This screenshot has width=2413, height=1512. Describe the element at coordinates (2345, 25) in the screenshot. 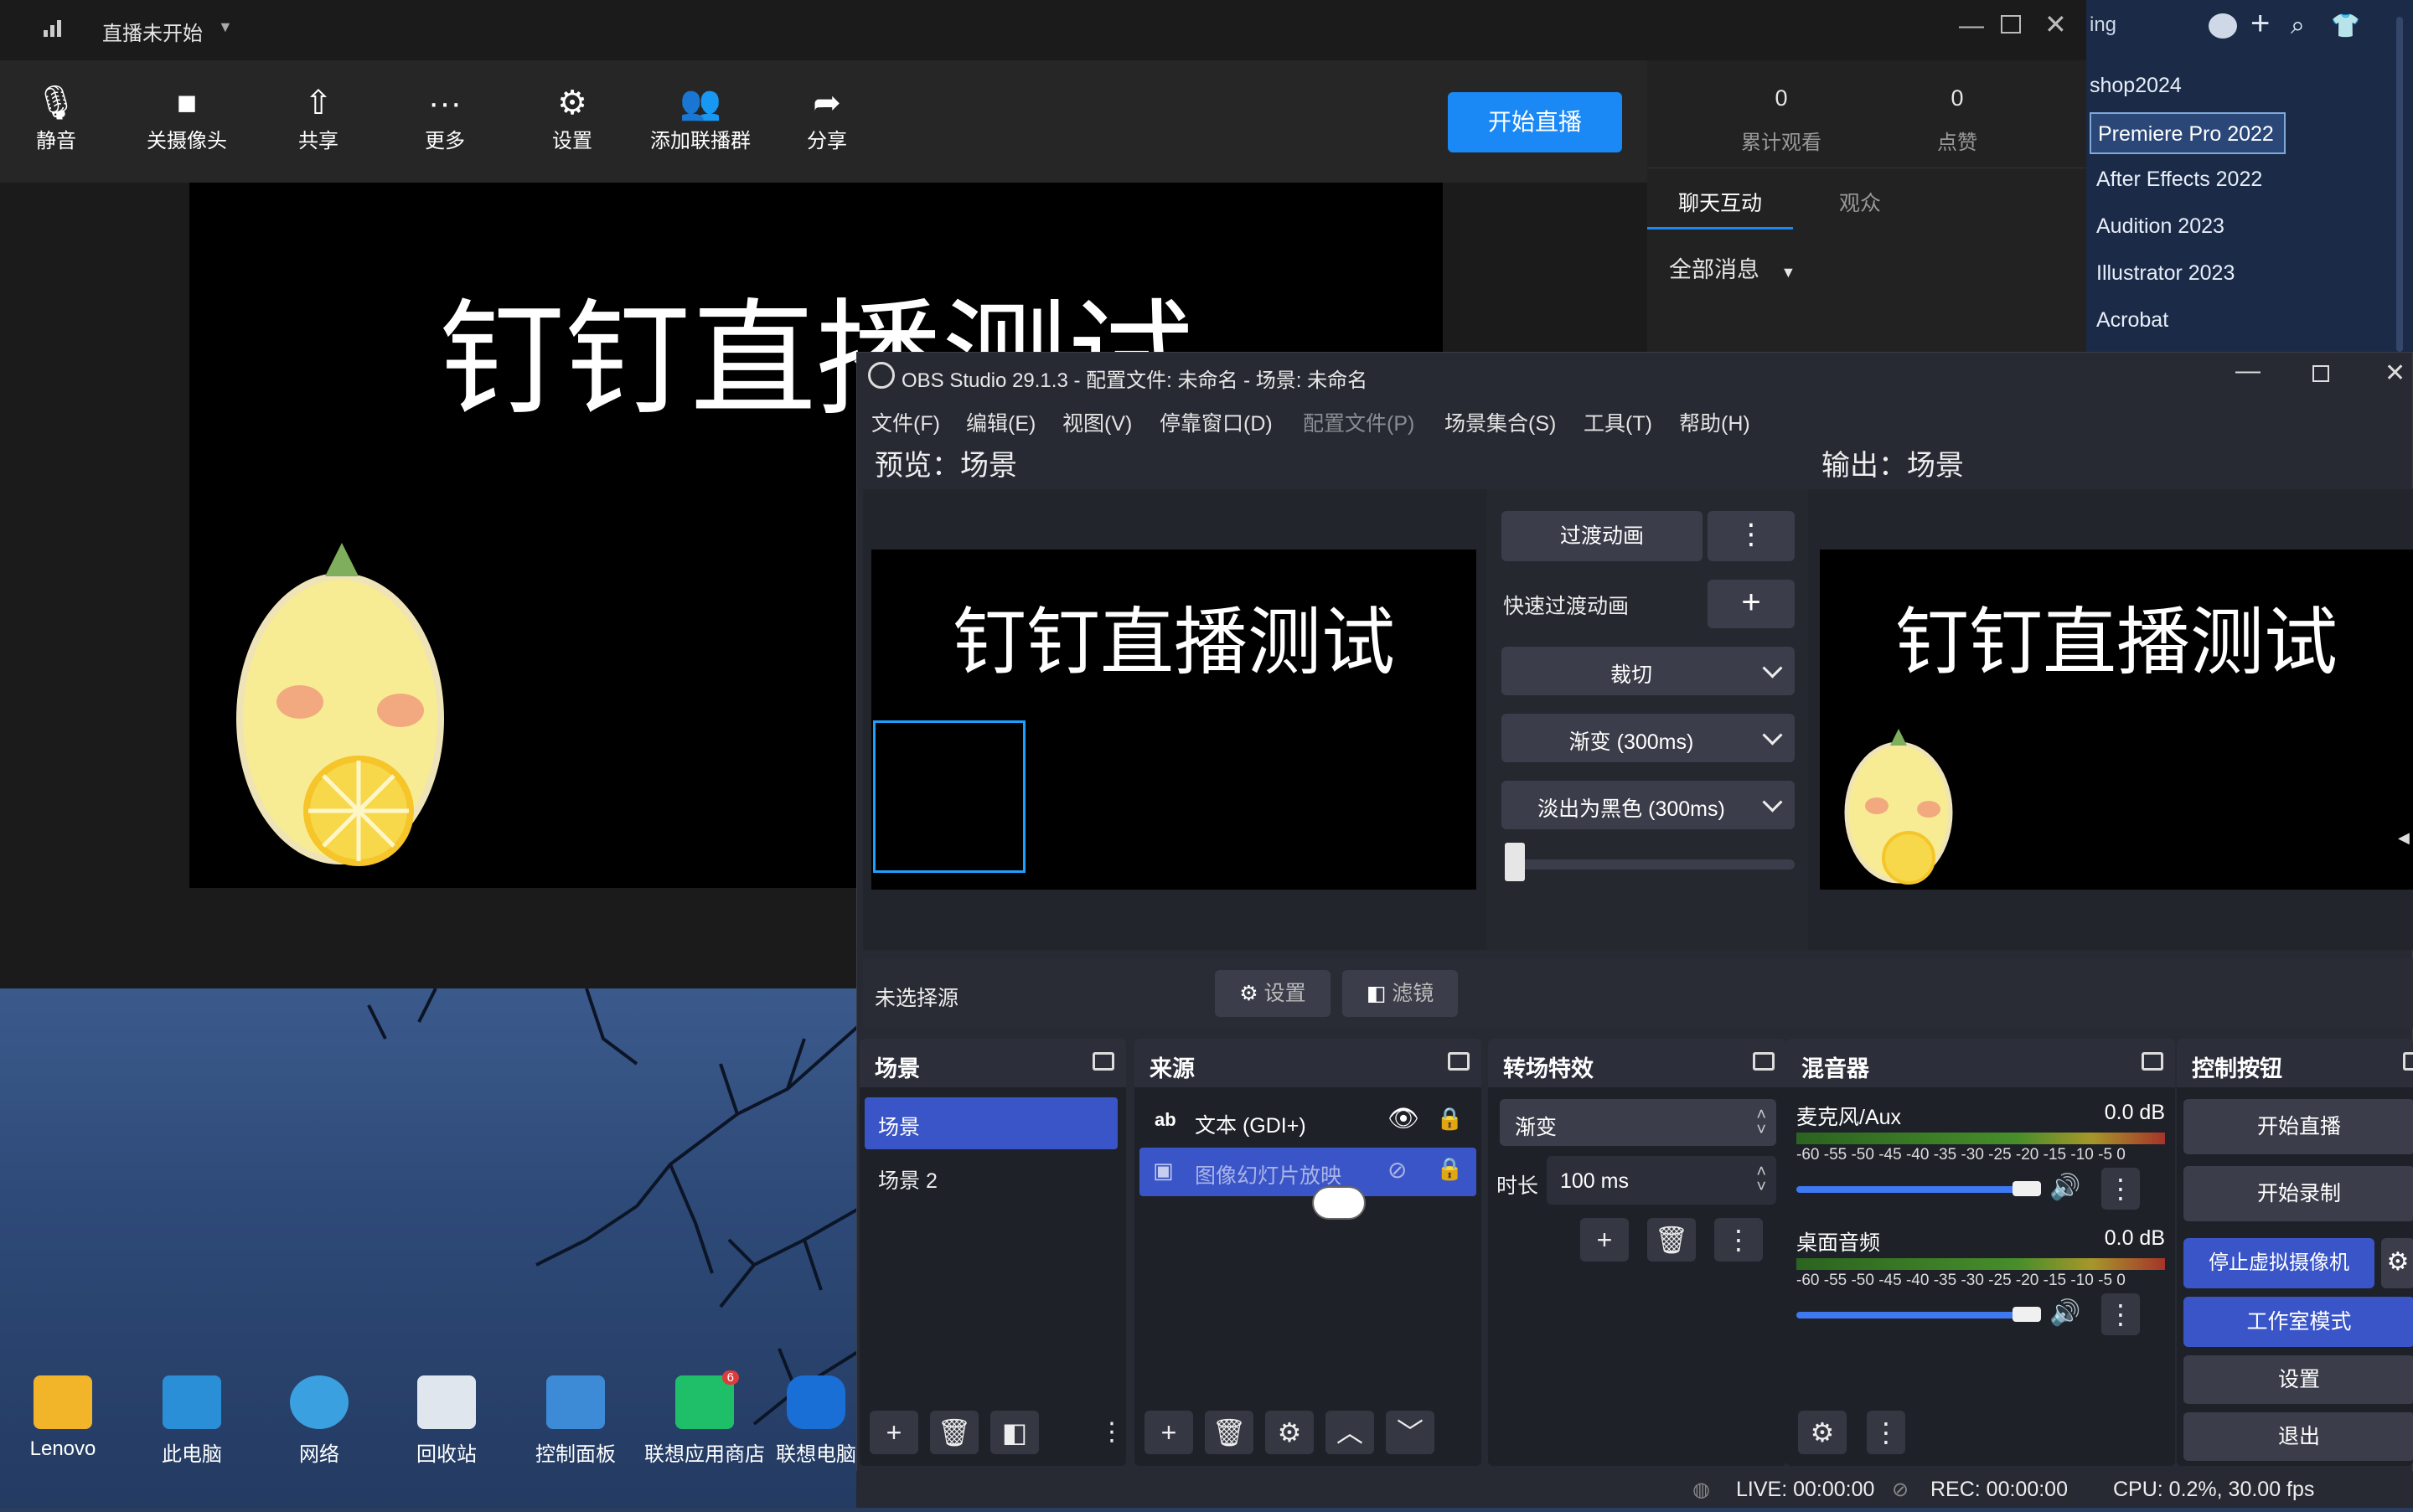

I see `shirt-icon: 👕` at that location.